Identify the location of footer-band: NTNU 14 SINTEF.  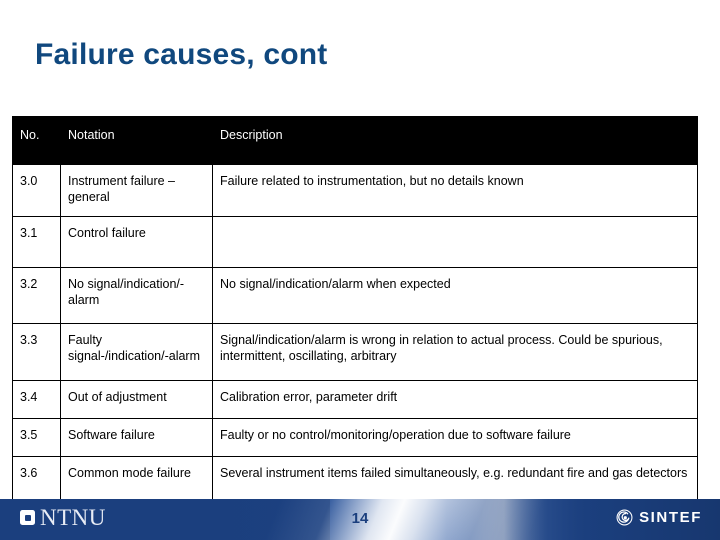
(360, 519).